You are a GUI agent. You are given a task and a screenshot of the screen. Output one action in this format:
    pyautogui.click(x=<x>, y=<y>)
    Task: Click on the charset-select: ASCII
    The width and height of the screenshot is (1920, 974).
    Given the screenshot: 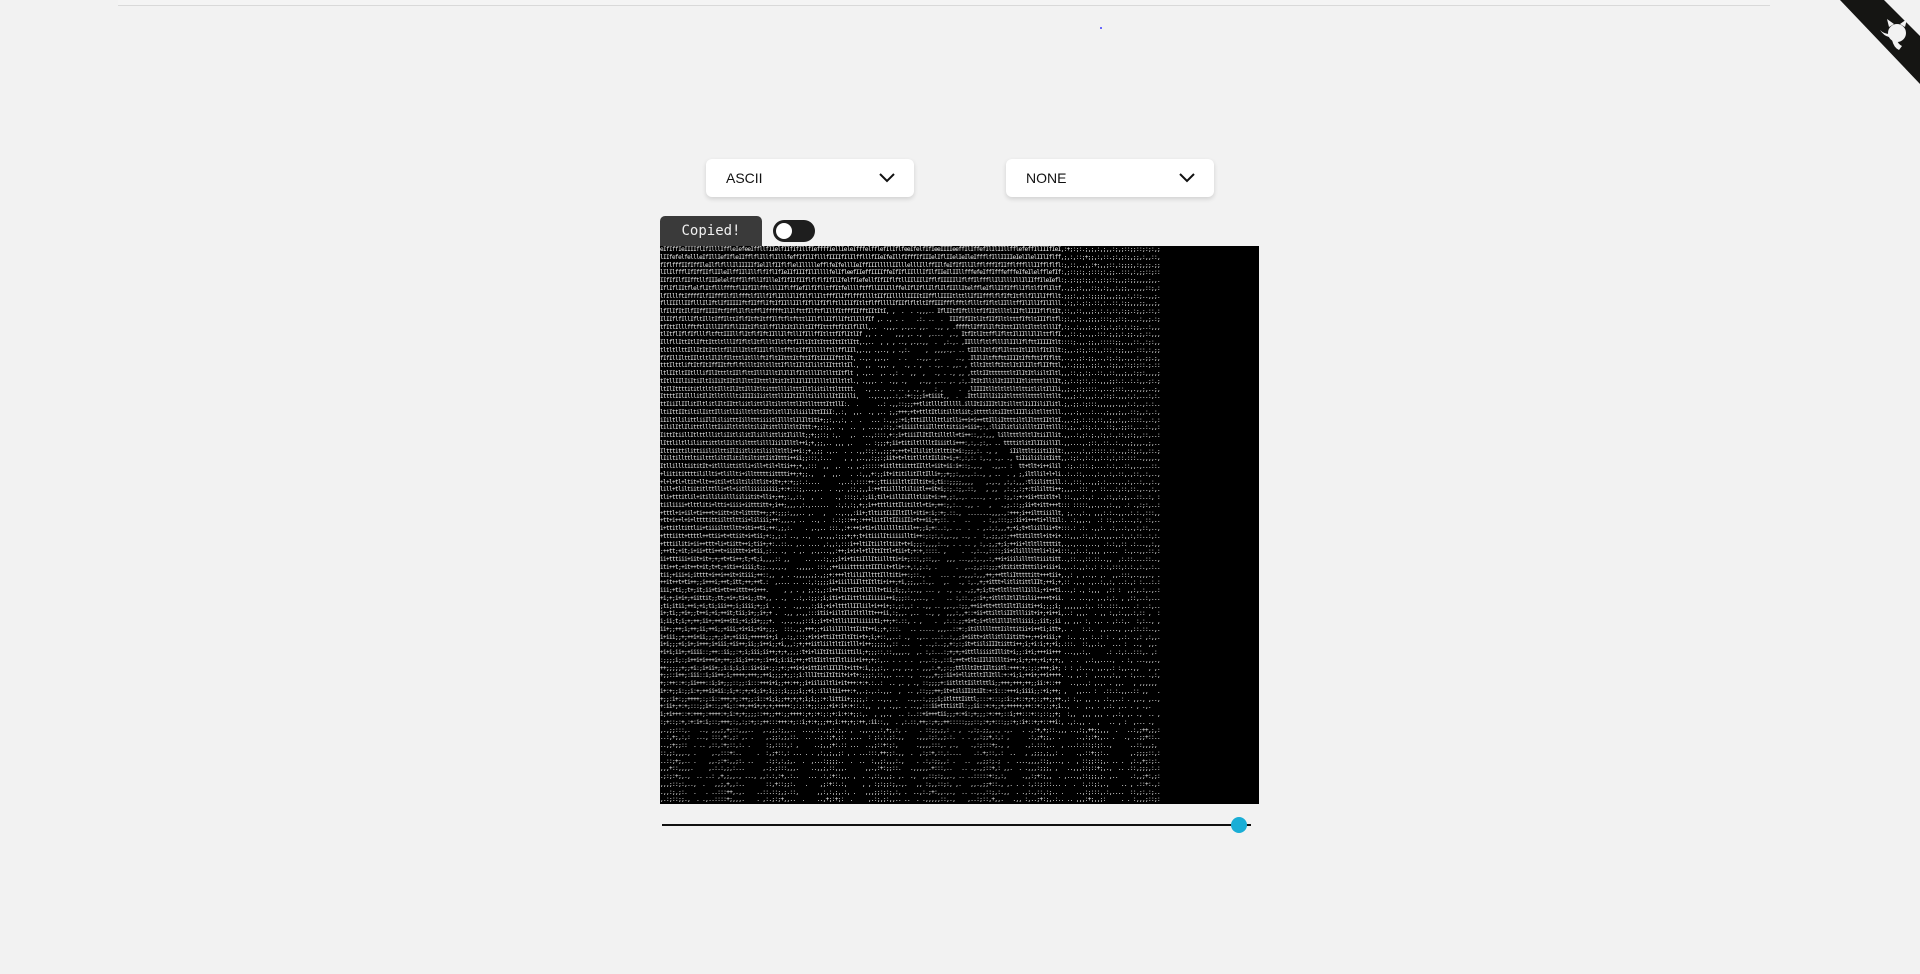 What is the action you would take?
    pyautogui.click(x=810, y=178)
    